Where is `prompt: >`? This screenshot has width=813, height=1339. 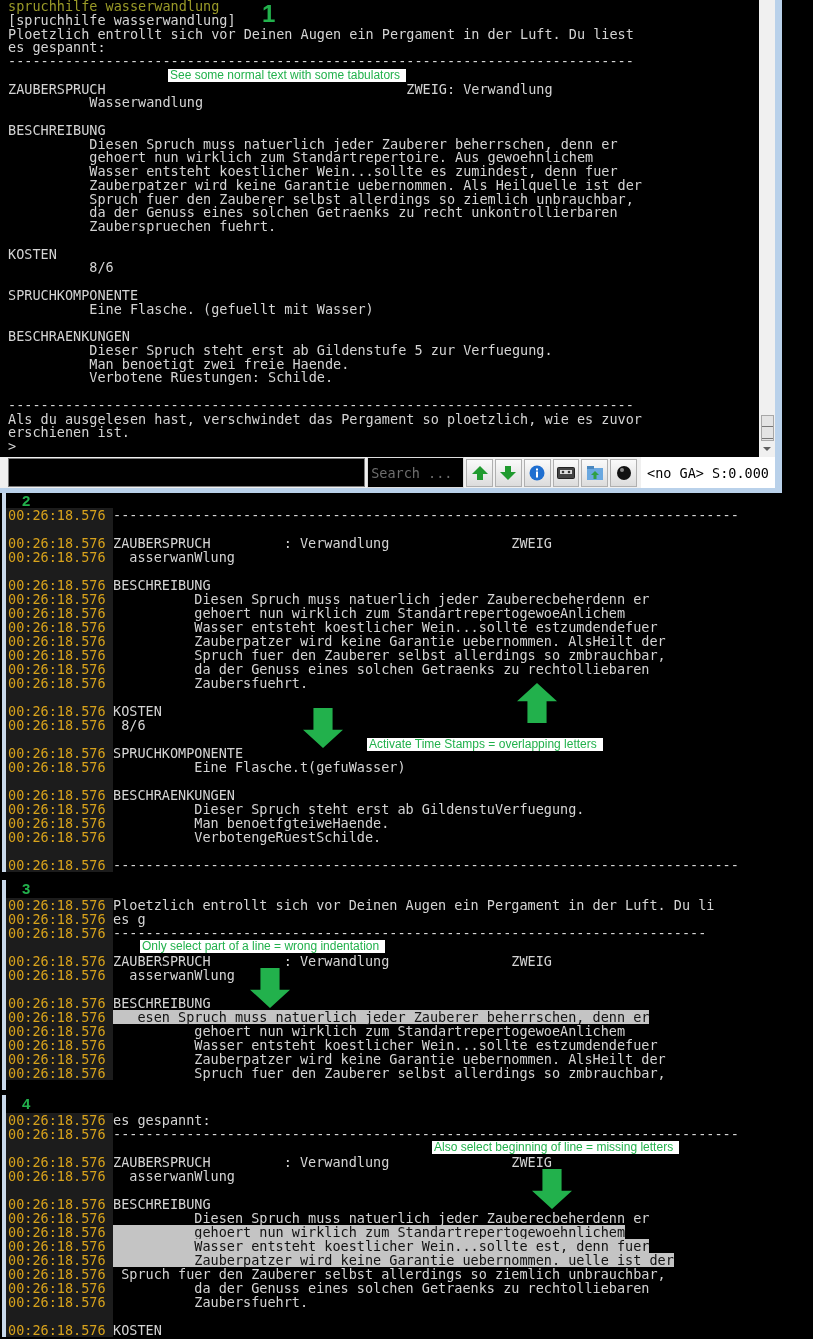
prompt: > is located at coordinates (12, 447).